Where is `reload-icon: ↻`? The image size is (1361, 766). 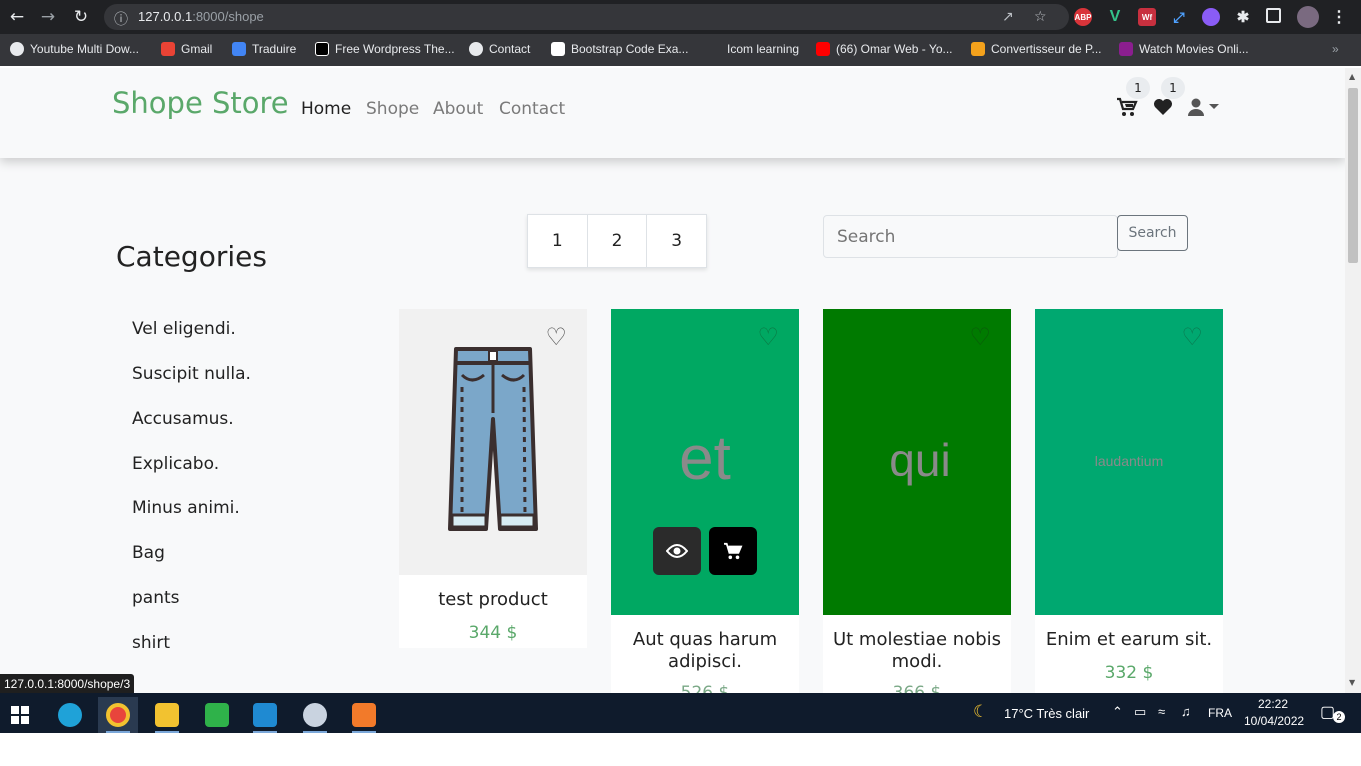 reload-icon: ↻ is located at coordinates (81, 17).